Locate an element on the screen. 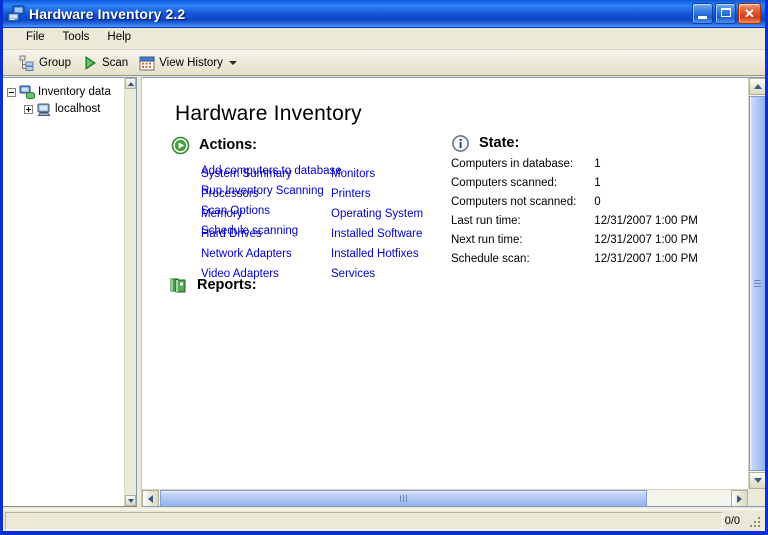 The height and width of the screenshot is (535, 768). collapse-expander-icon is located at coordinates (11, 92).